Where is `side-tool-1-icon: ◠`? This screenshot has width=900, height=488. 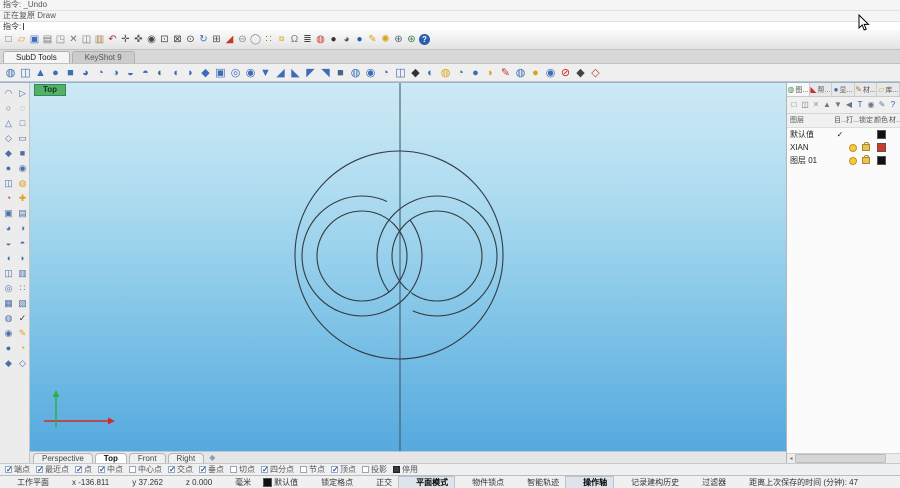 side-tool-1-icon: ◠ is located at coordinates (8, 93).